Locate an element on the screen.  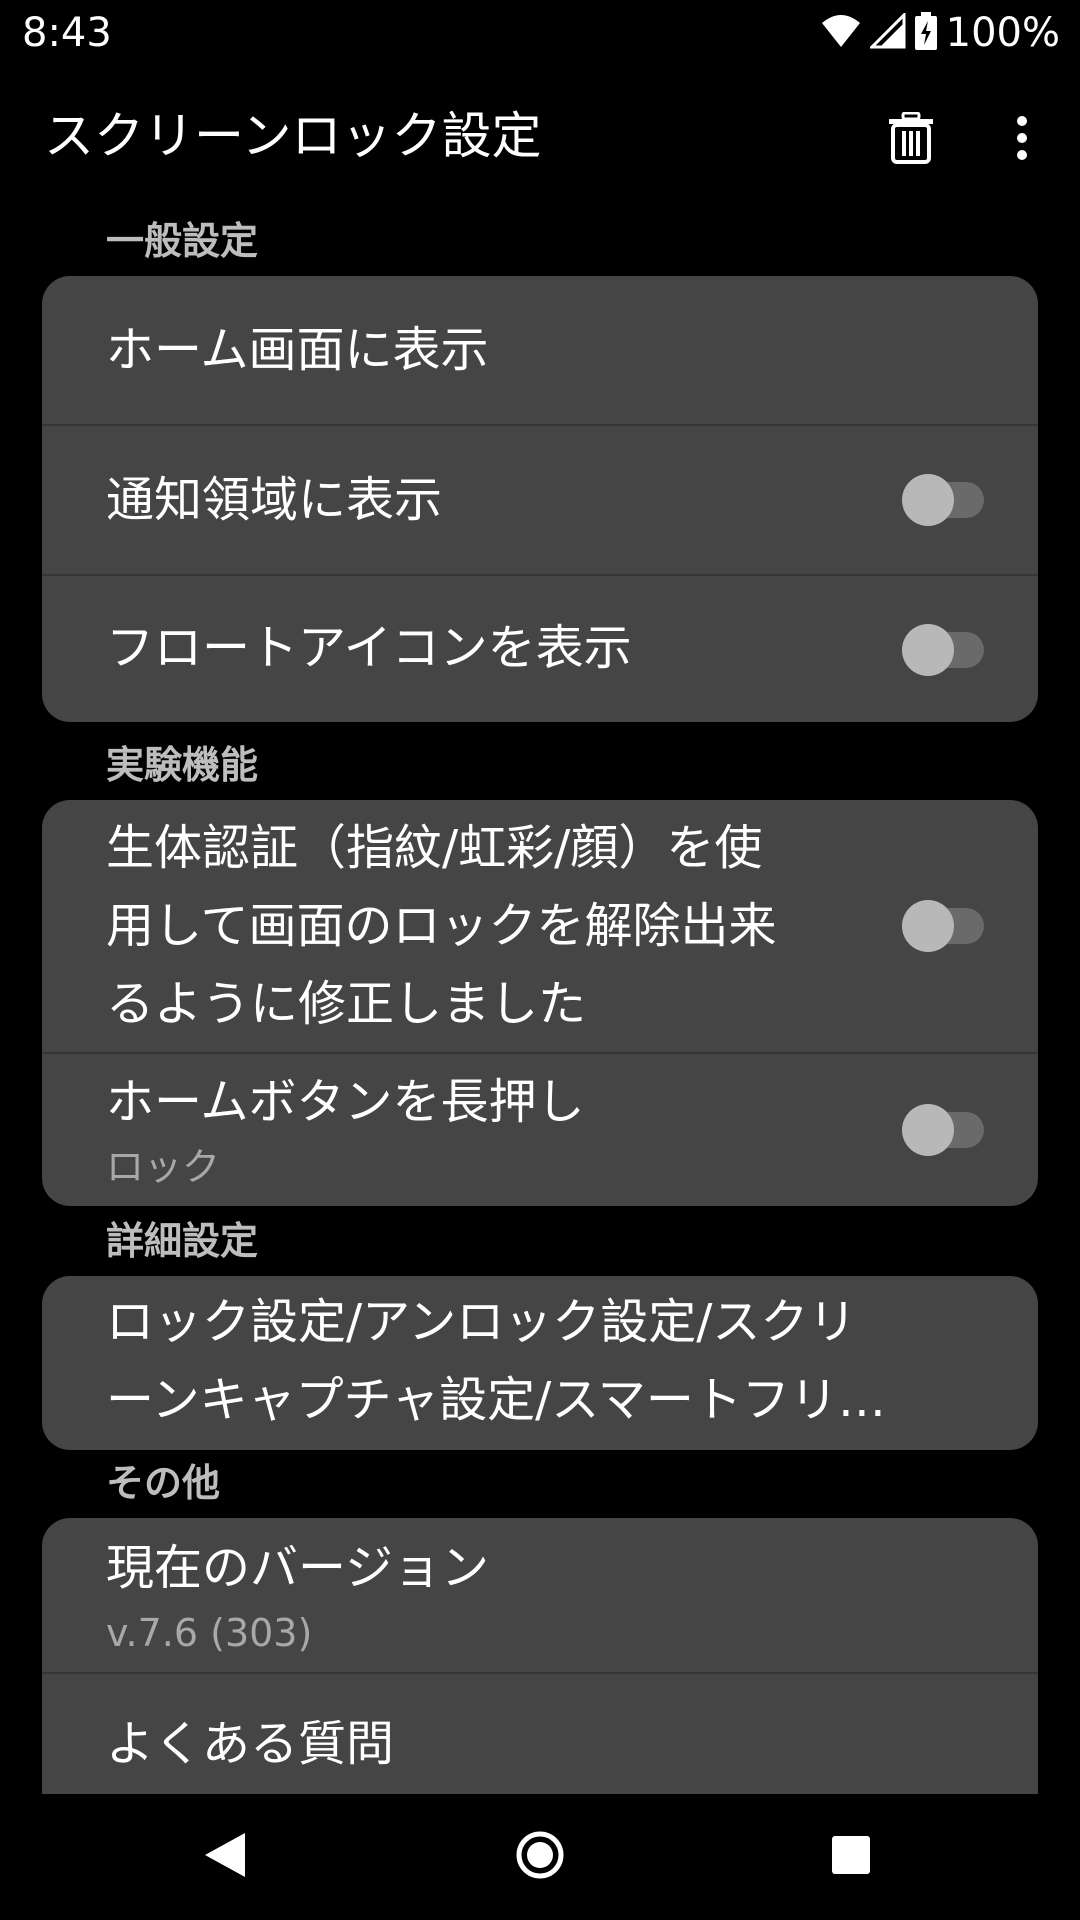
setting-title: 現在のバージョン is located at coordinates (298, 1568).